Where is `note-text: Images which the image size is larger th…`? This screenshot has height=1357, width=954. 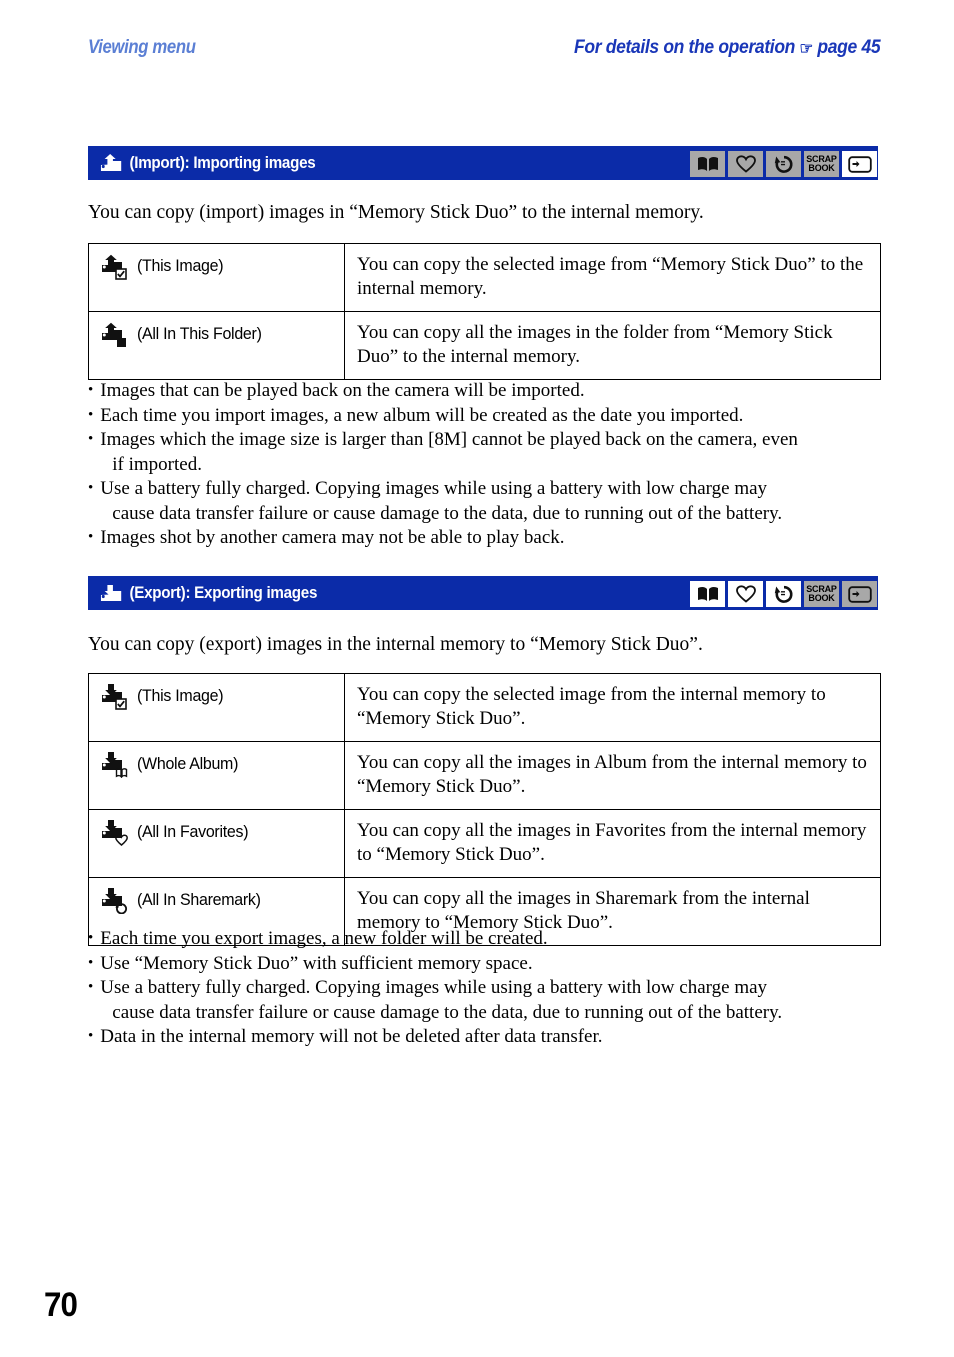
note-text: Images which the image size is larger th… is located at coordinates (494, 452).